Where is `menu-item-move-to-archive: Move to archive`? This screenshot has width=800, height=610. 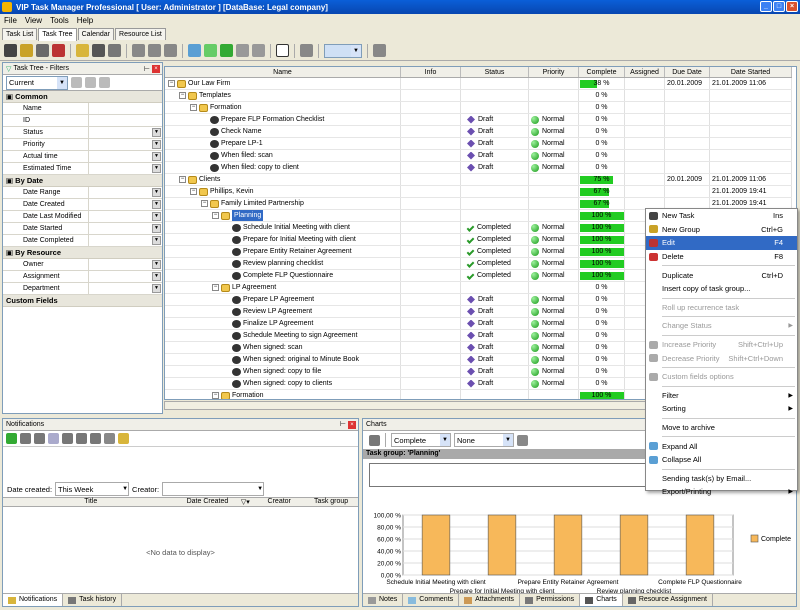 menu-item-move-to-archive: Move to archive is located at coordinates (721, 428).